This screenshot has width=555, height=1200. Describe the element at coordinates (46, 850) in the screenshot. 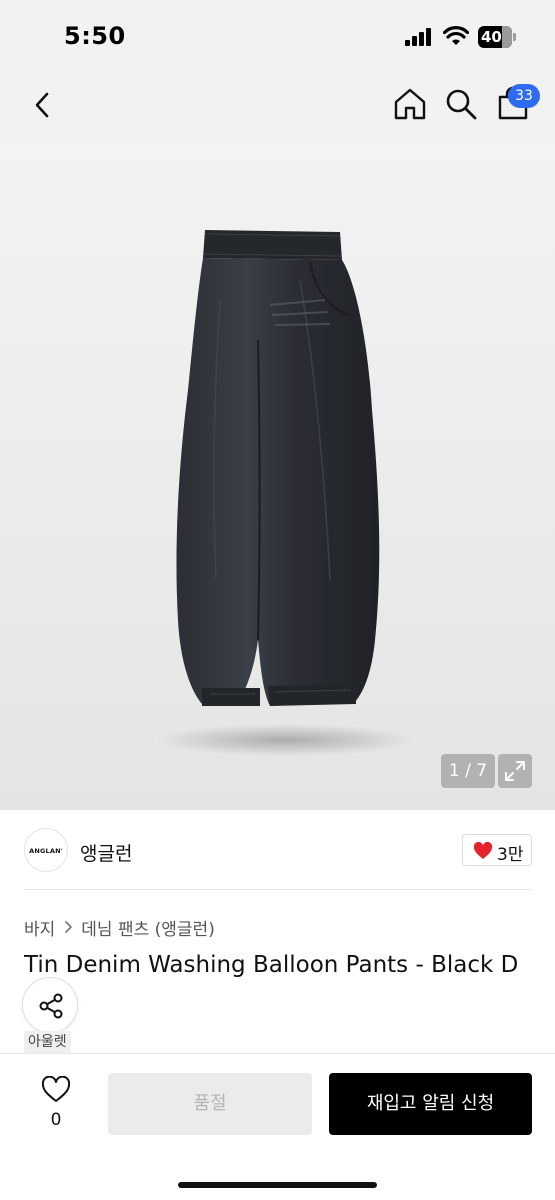

I see `brand-logo: ANGLAN'` at that location.